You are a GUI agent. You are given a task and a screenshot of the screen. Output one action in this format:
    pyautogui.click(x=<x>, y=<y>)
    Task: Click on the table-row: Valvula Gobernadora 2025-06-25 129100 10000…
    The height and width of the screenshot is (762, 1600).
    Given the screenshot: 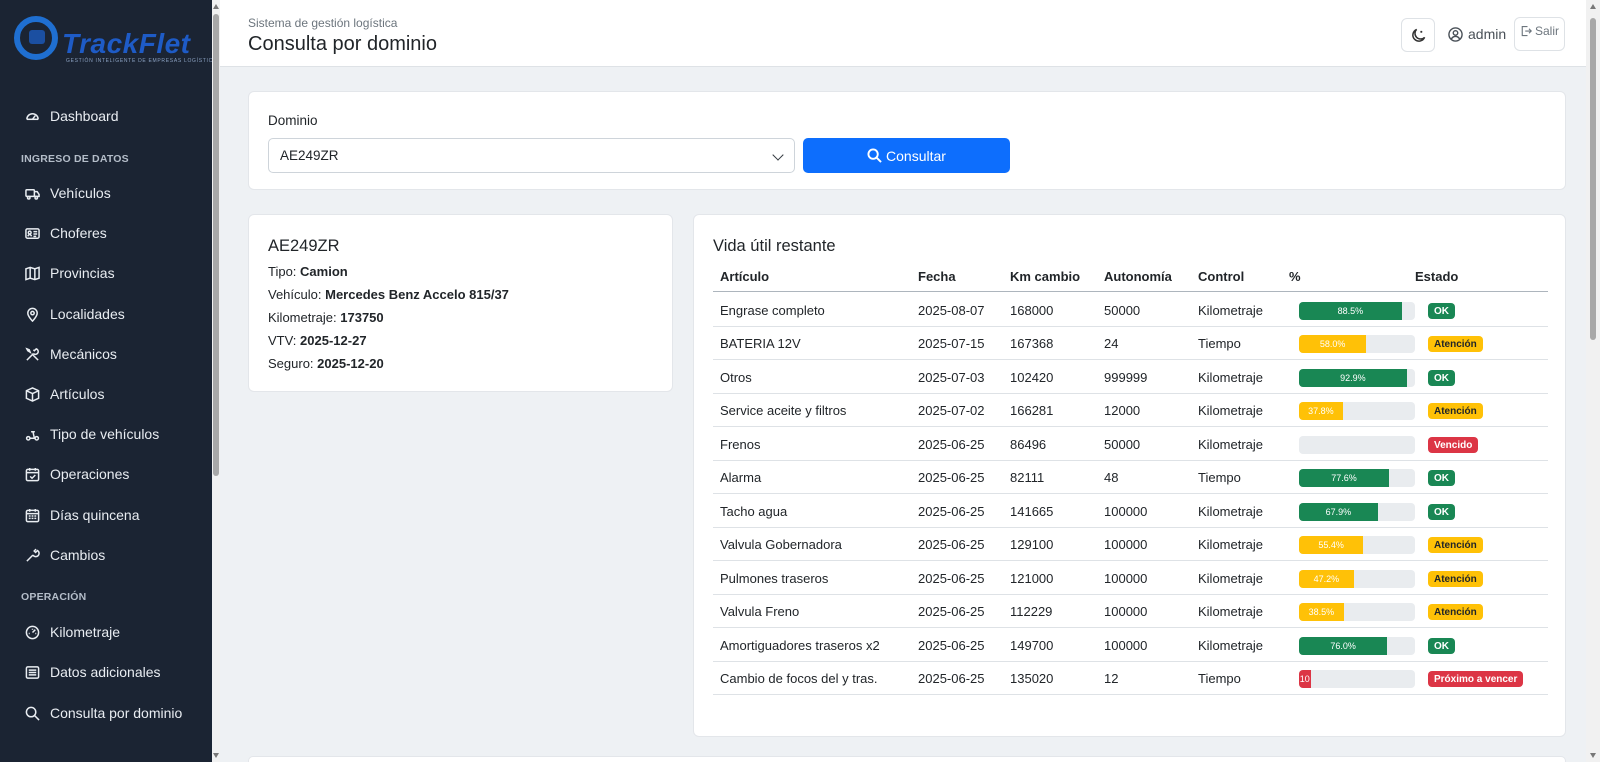 What is the action you would take?
    pyautogui.click(x=1130, y=544)
    